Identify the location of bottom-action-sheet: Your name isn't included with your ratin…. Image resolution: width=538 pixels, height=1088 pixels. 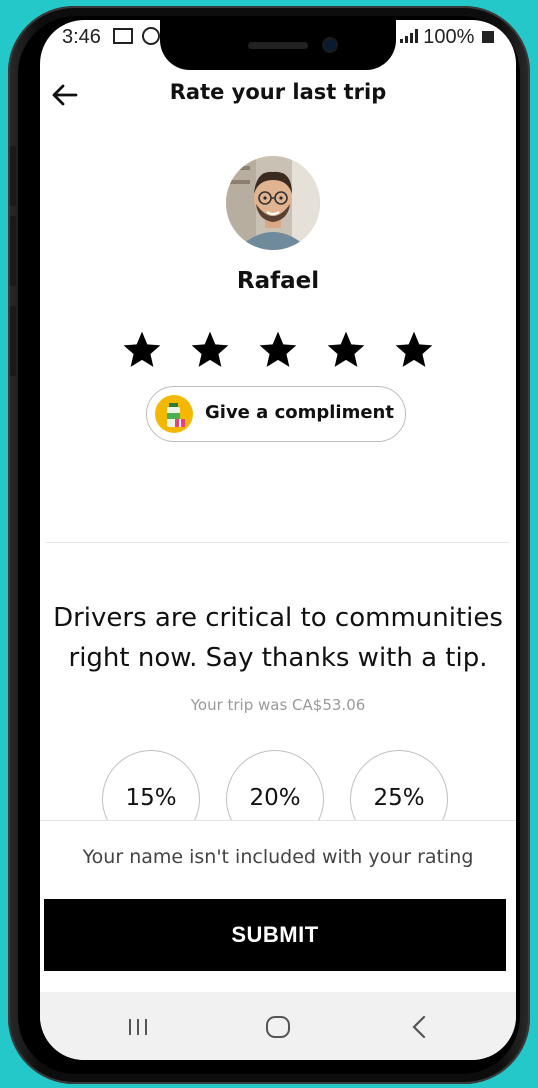
(278, 906).